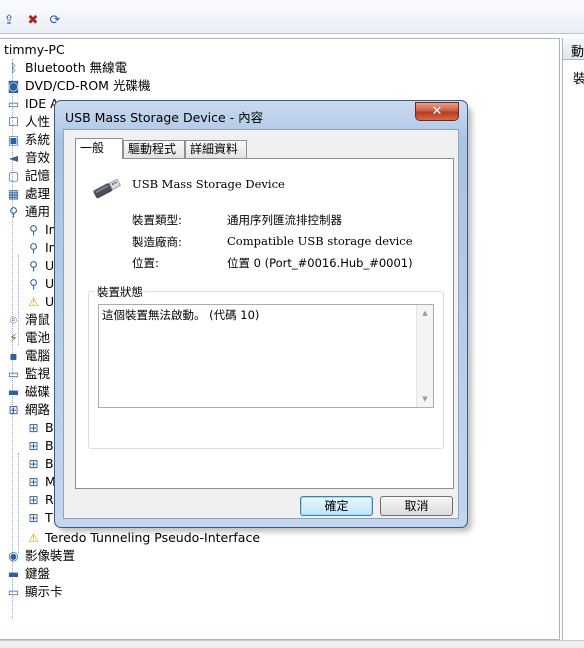 This screenshot has height=648, width=584. I want to click on device-type-label: 裝置類型:, so click(157, 220).